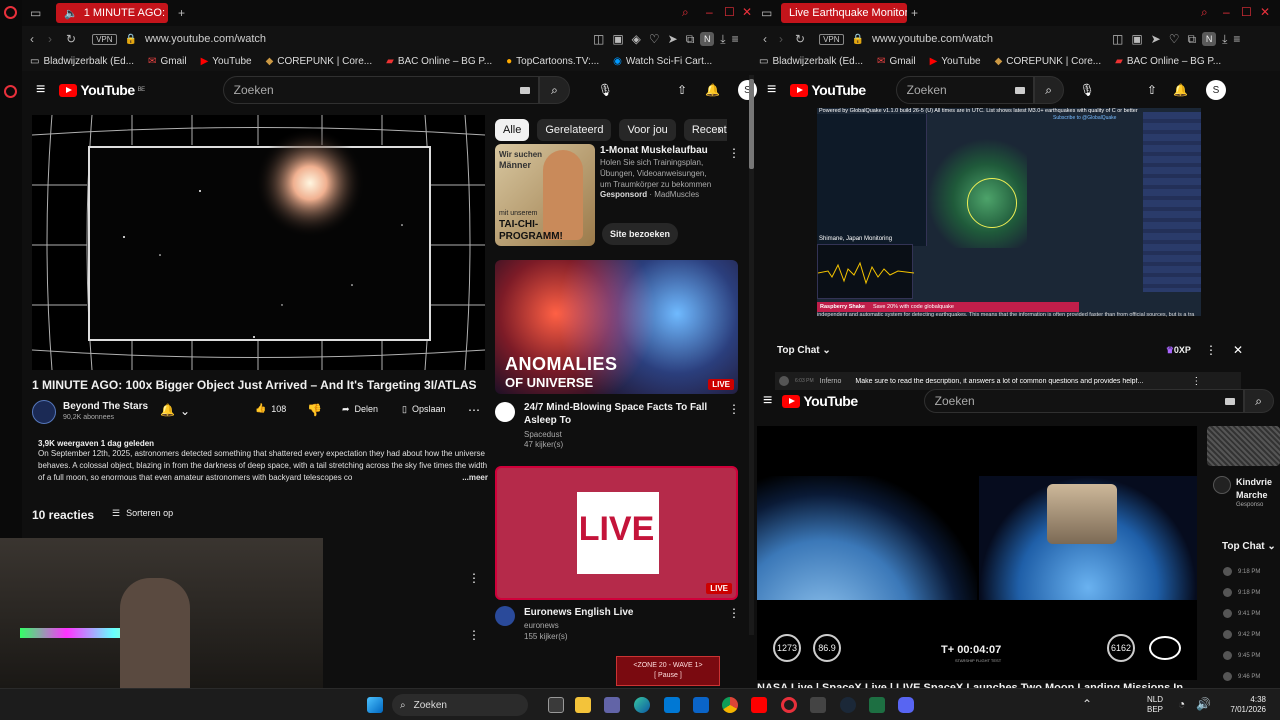  I want to click on comment-more-icon-2: ⋮, so click(474, 635).